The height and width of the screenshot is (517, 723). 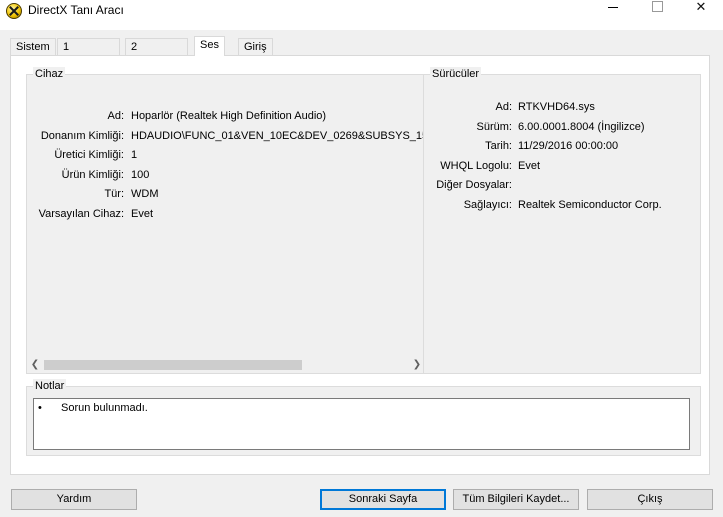 I want to click on device-value-manufacturer-id: 1, so click(x=134, y=155).